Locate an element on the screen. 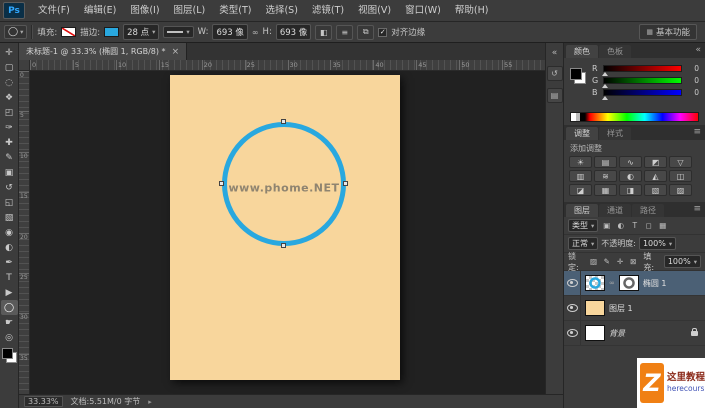 This screenshot has height=408, width=705. close-tab-icon: × is located at coordinates (176, 52).